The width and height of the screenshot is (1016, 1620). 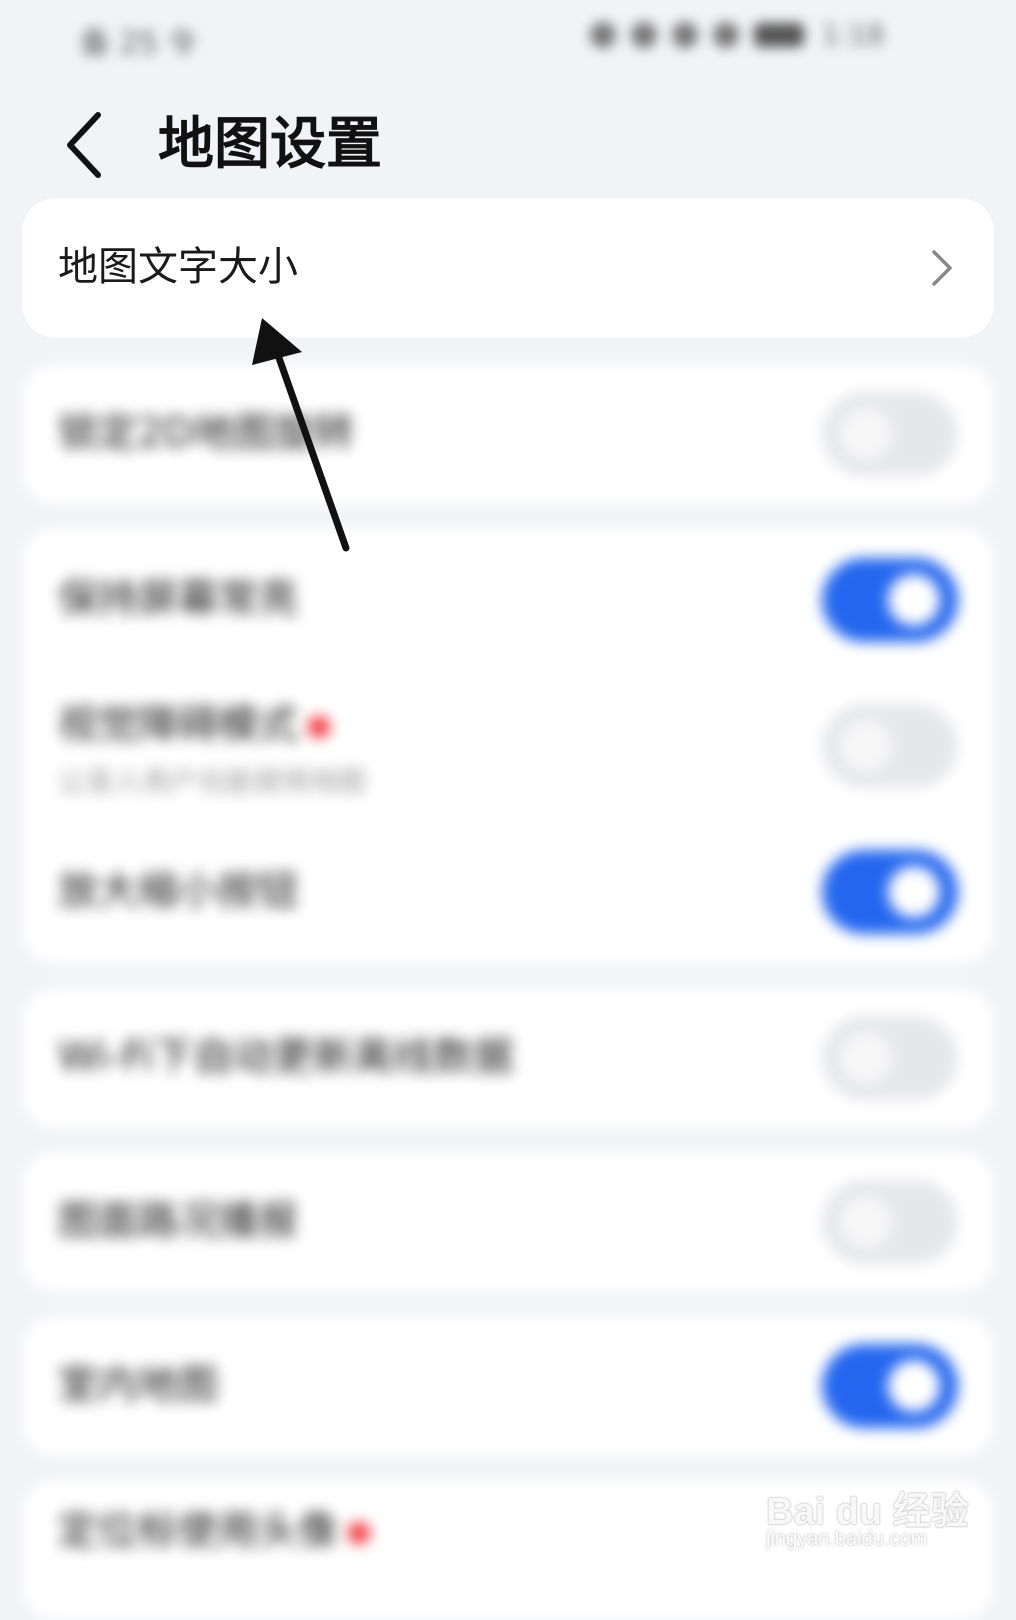 I want to click on page-title: 地图设置, so click(x=270, y=144).